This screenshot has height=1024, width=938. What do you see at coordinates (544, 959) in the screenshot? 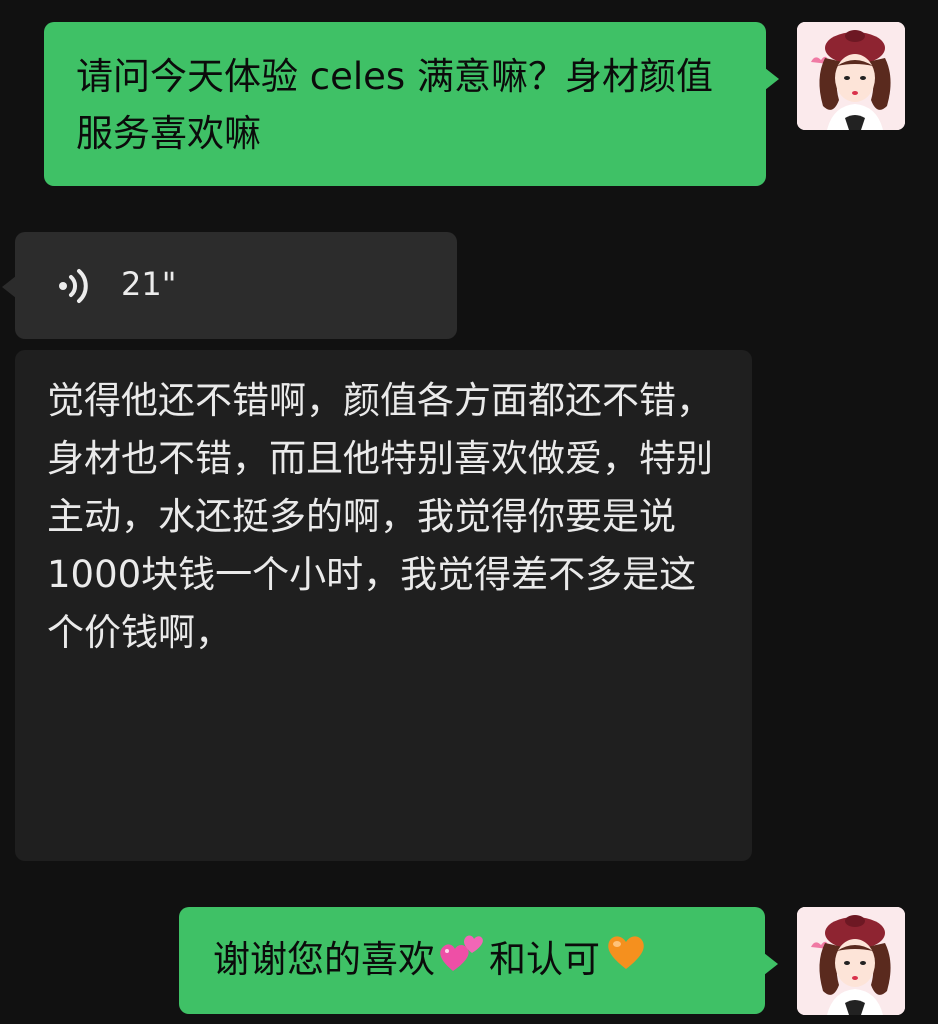
I see `message-text-part2: 和认可` at bounding box center [544, 959].